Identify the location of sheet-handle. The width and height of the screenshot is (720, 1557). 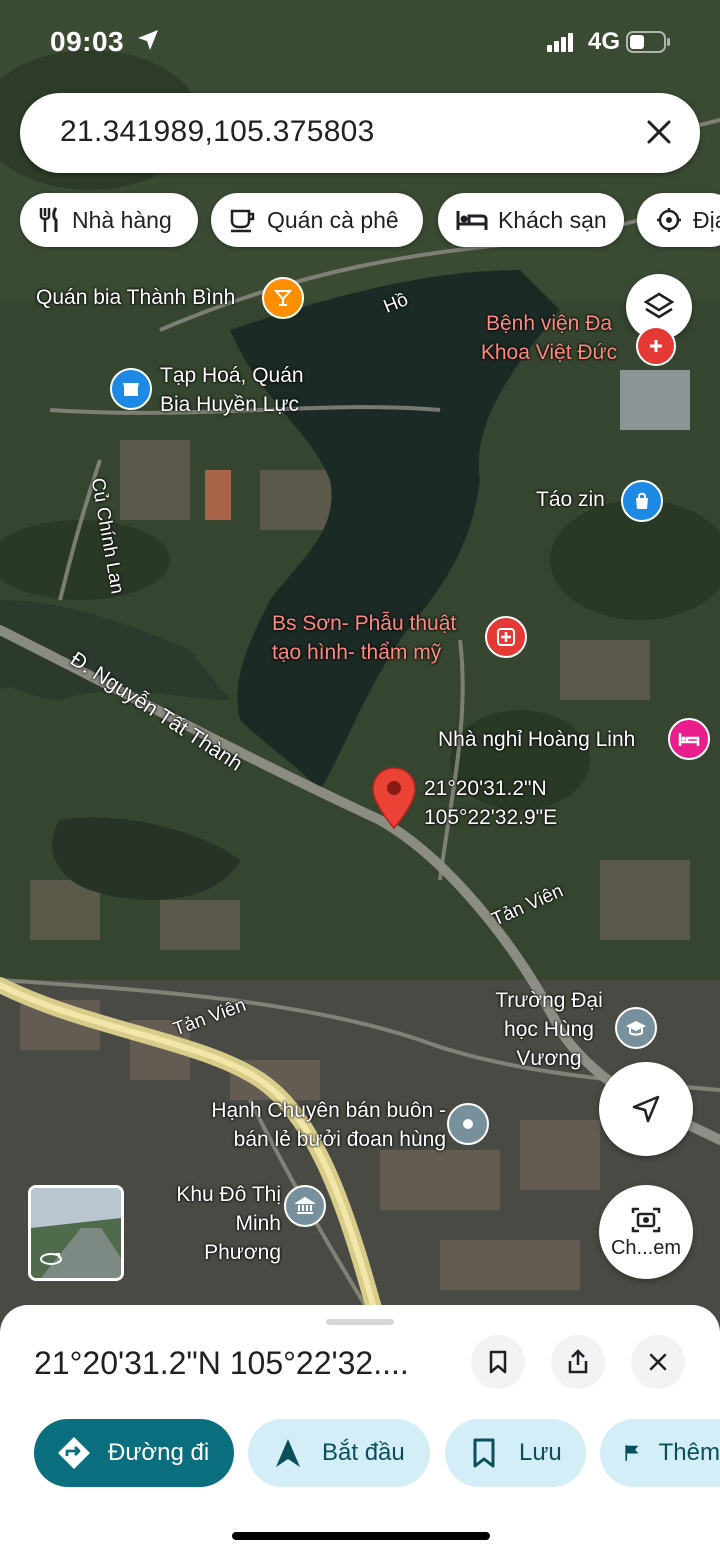
(360, 1322).